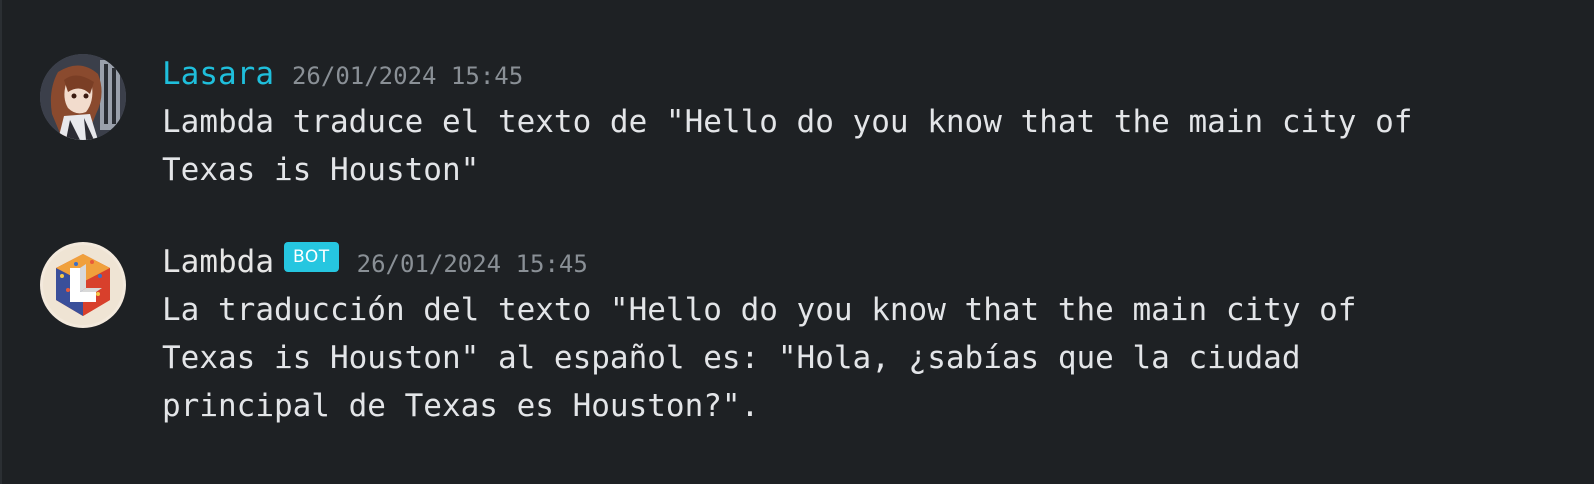 The width and height of the screenshot is (1594, 484). What do you see at coordinates (1, 242) in the screenshot?
I see `left-divider` at bounding box center [1, 242].